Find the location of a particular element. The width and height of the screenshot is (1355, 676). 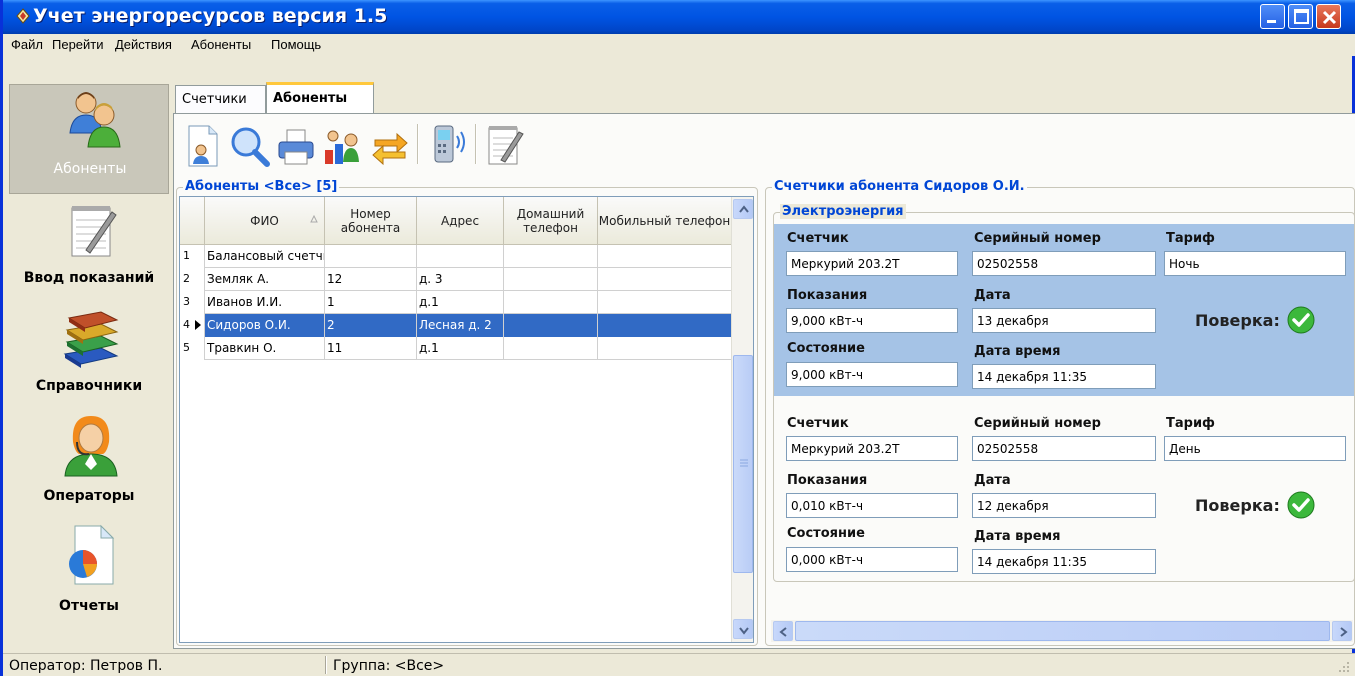

tab-subscribers: Абоненты is located at coordinates (320, 98).